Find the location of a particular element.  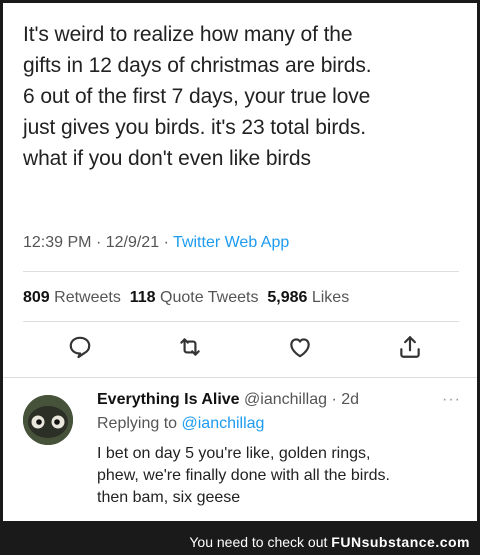

quotes-stat: 118 Quote Tweets is located at coordinates (194, 297).